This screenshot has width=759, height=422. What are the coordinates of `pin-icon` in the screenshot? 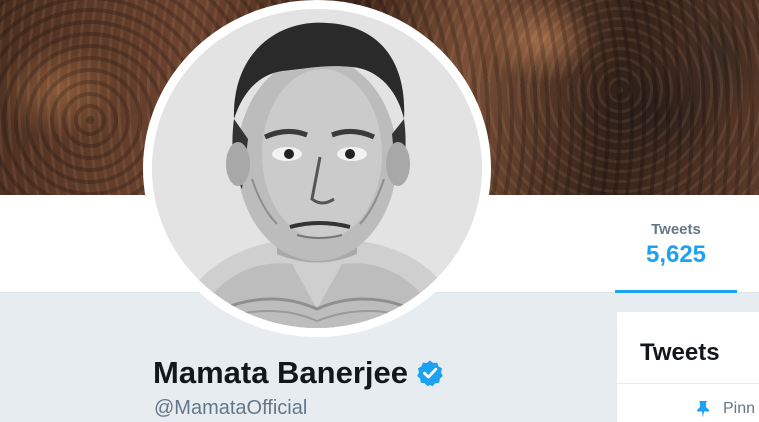 It's located at (703, 409).